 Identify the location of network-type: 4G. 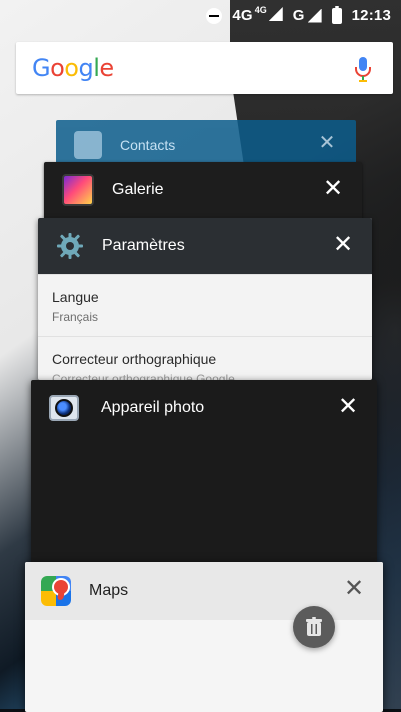
(242, 15).